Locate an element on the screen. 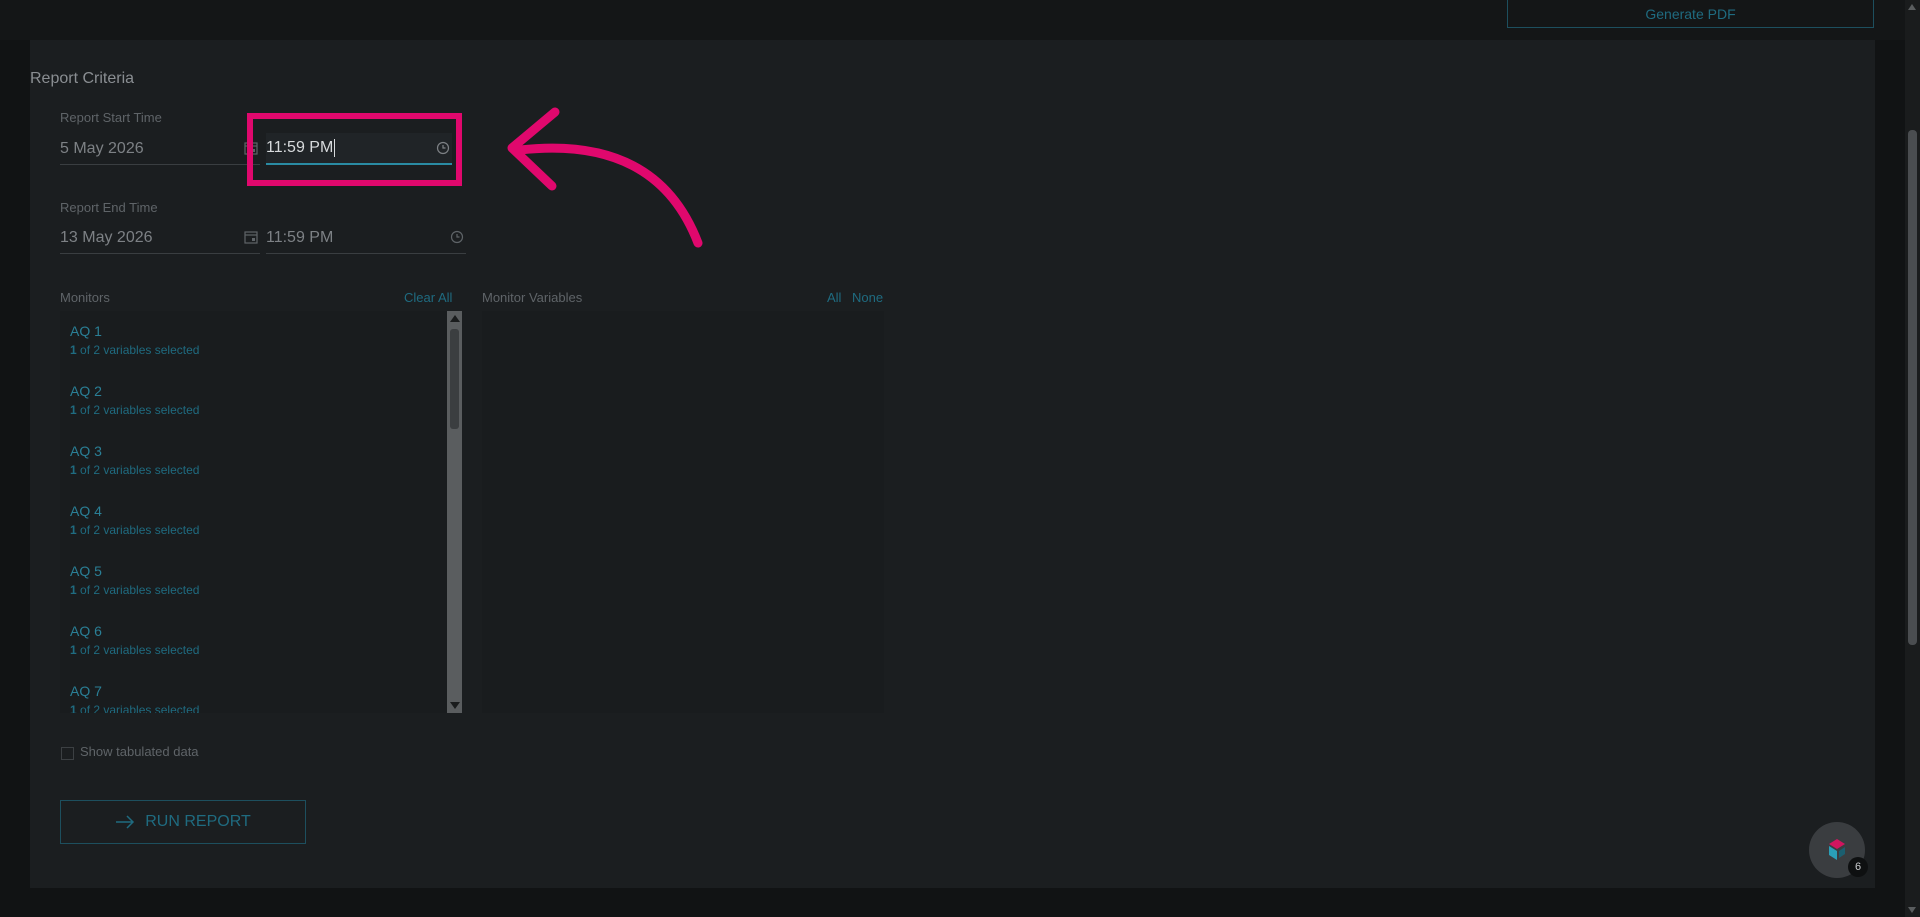  select-none-link: None is located at coordinates (867, 297).